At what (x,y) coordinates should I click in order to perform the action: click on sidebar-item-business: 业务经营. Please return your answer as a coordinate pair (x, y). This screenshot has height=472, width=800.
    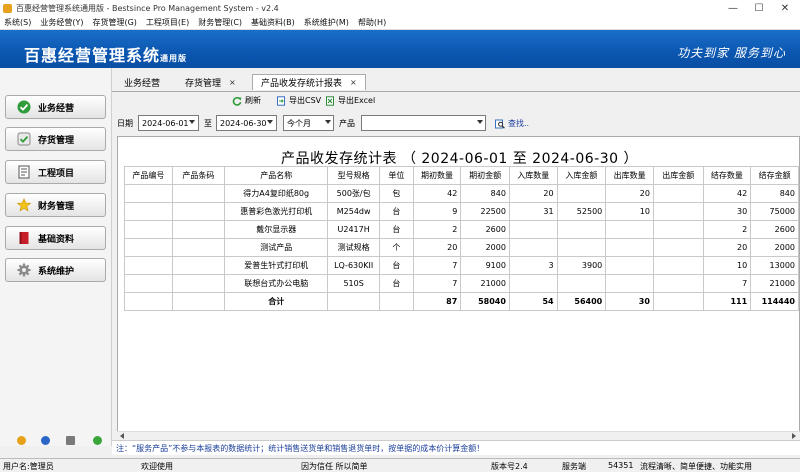
    Looking at the image, I should click on (55, 107).